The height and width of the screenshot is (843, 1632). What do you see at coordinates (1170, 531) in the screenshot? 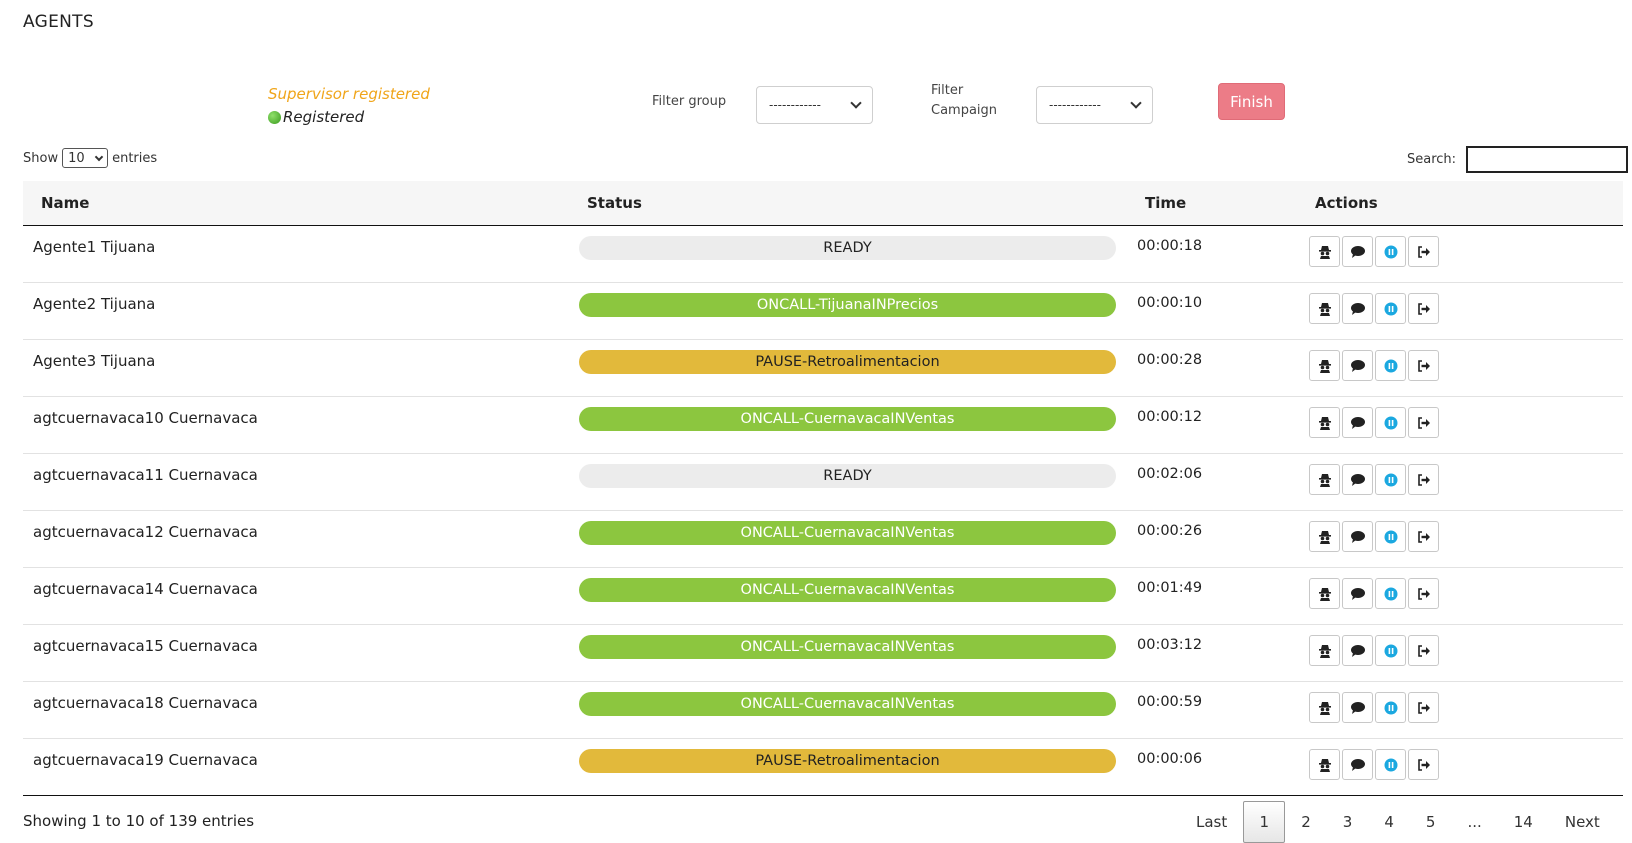
I see `agent-time: 00:00:26` at bounding box center [1170, 531].